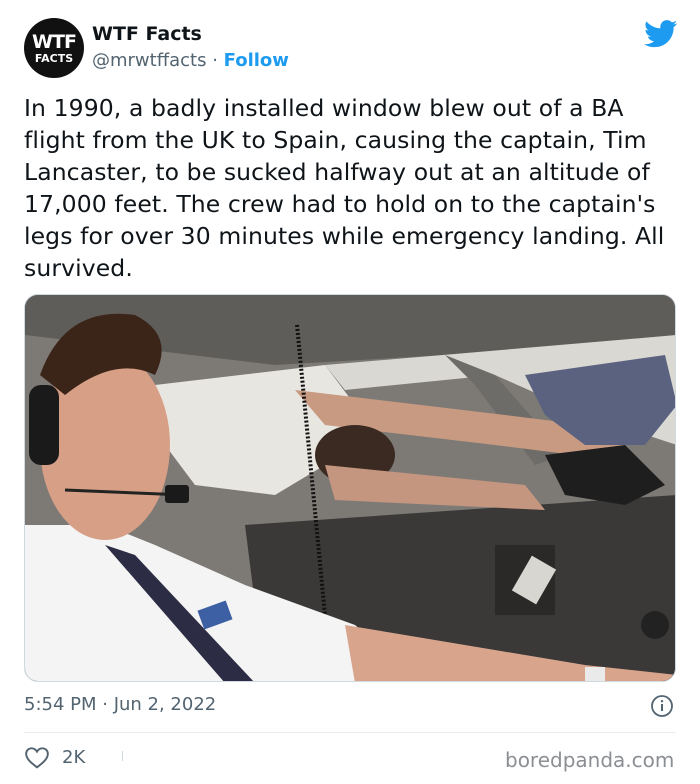 This screenshot has height=784, width=700. Describe the element at coordinates (37, 757) in the screenshot. I see `heart-icon` at that location.